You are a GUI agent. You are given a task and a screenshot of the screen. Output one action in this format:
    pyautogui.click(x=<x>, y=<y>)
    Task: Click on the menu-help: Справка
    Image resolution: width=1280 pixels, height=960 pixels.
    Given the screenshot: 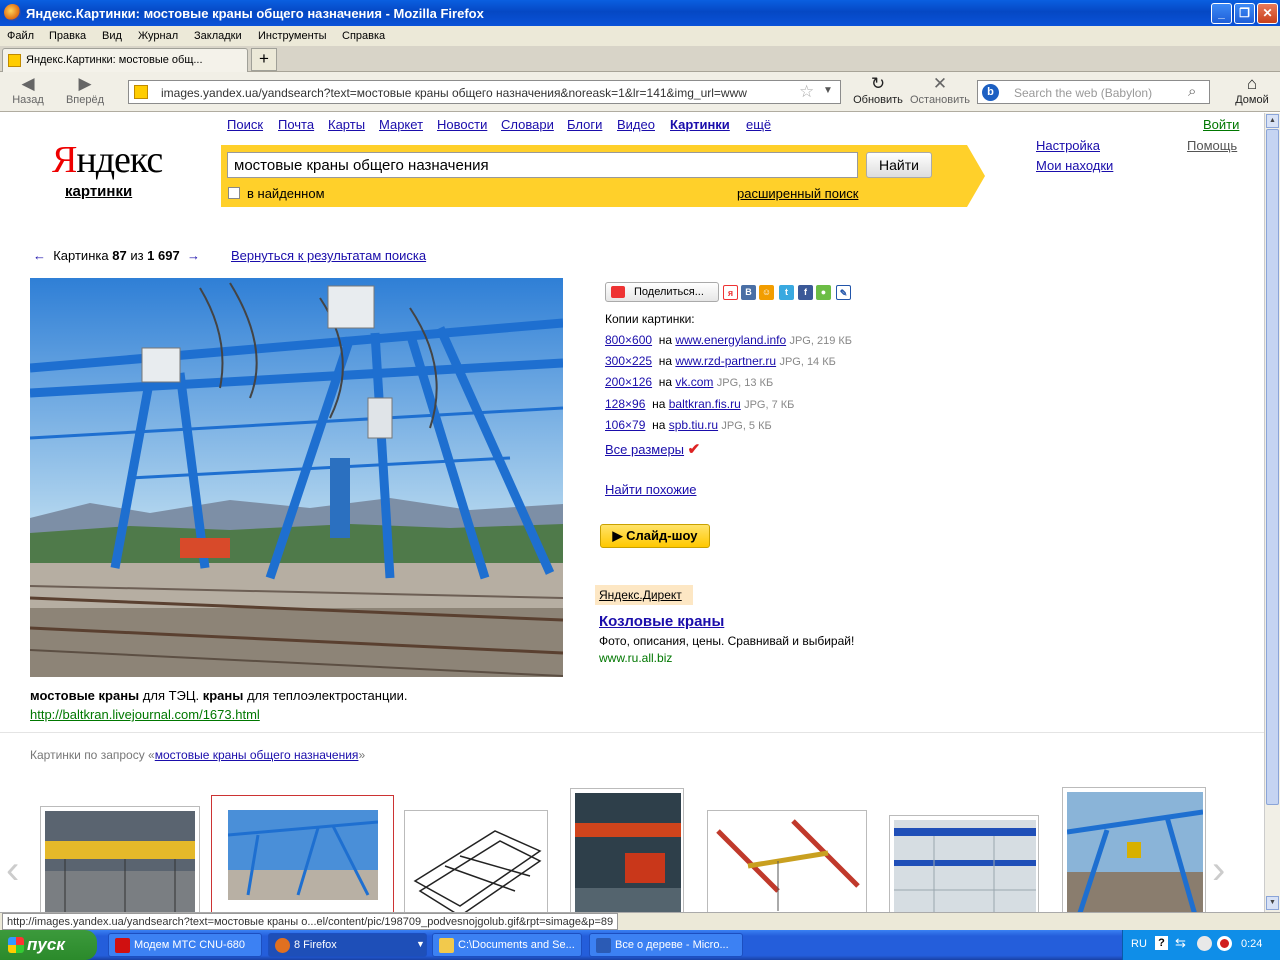 What is the action you would take?
    pyautogui.click(x=363, y=36)
    